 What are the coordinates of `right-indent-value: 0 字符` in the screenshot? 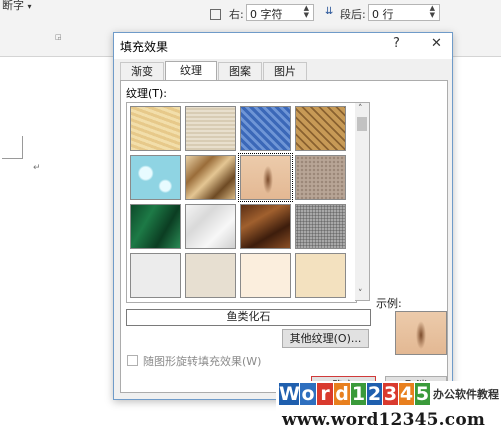 It's located at (266, 14).